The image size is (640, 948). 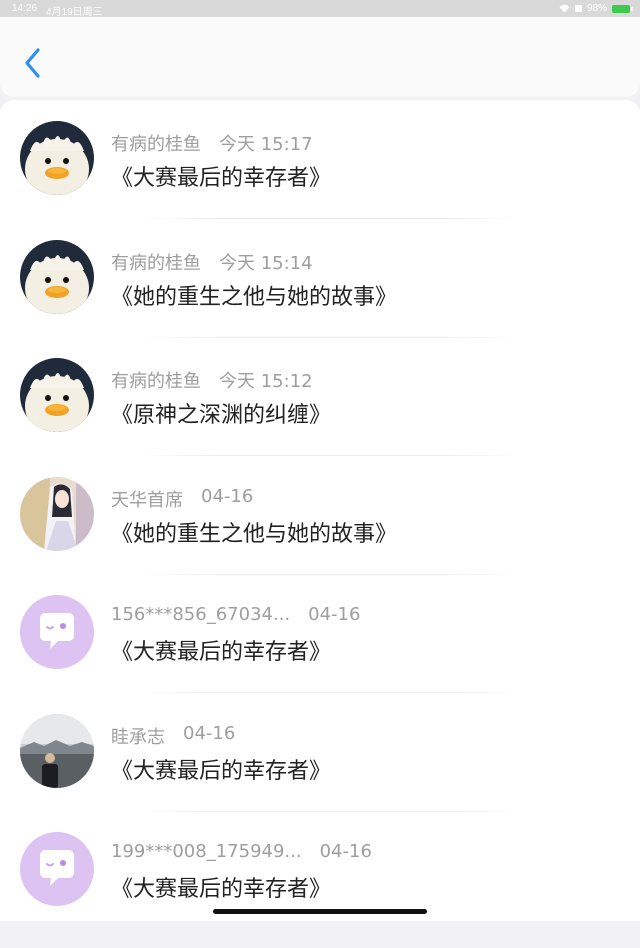 What do you see at coordinates (212, 262) in the screenshot?
I see `message-meta: 有病的桂鱼 今天 15:14` at bounding box center [212, 262].